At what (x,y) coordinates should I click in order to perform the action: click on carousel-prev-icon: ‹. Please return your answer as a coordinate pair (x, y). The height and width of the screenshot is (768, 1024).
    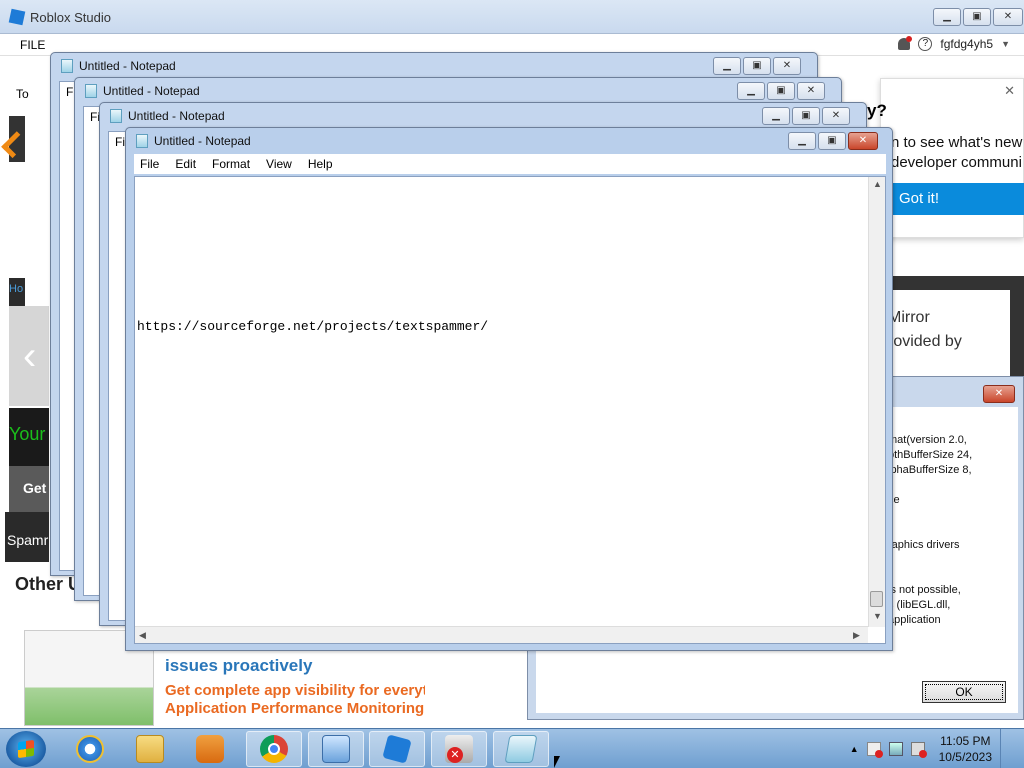
    Looking at the image, I should click on (29, 356).